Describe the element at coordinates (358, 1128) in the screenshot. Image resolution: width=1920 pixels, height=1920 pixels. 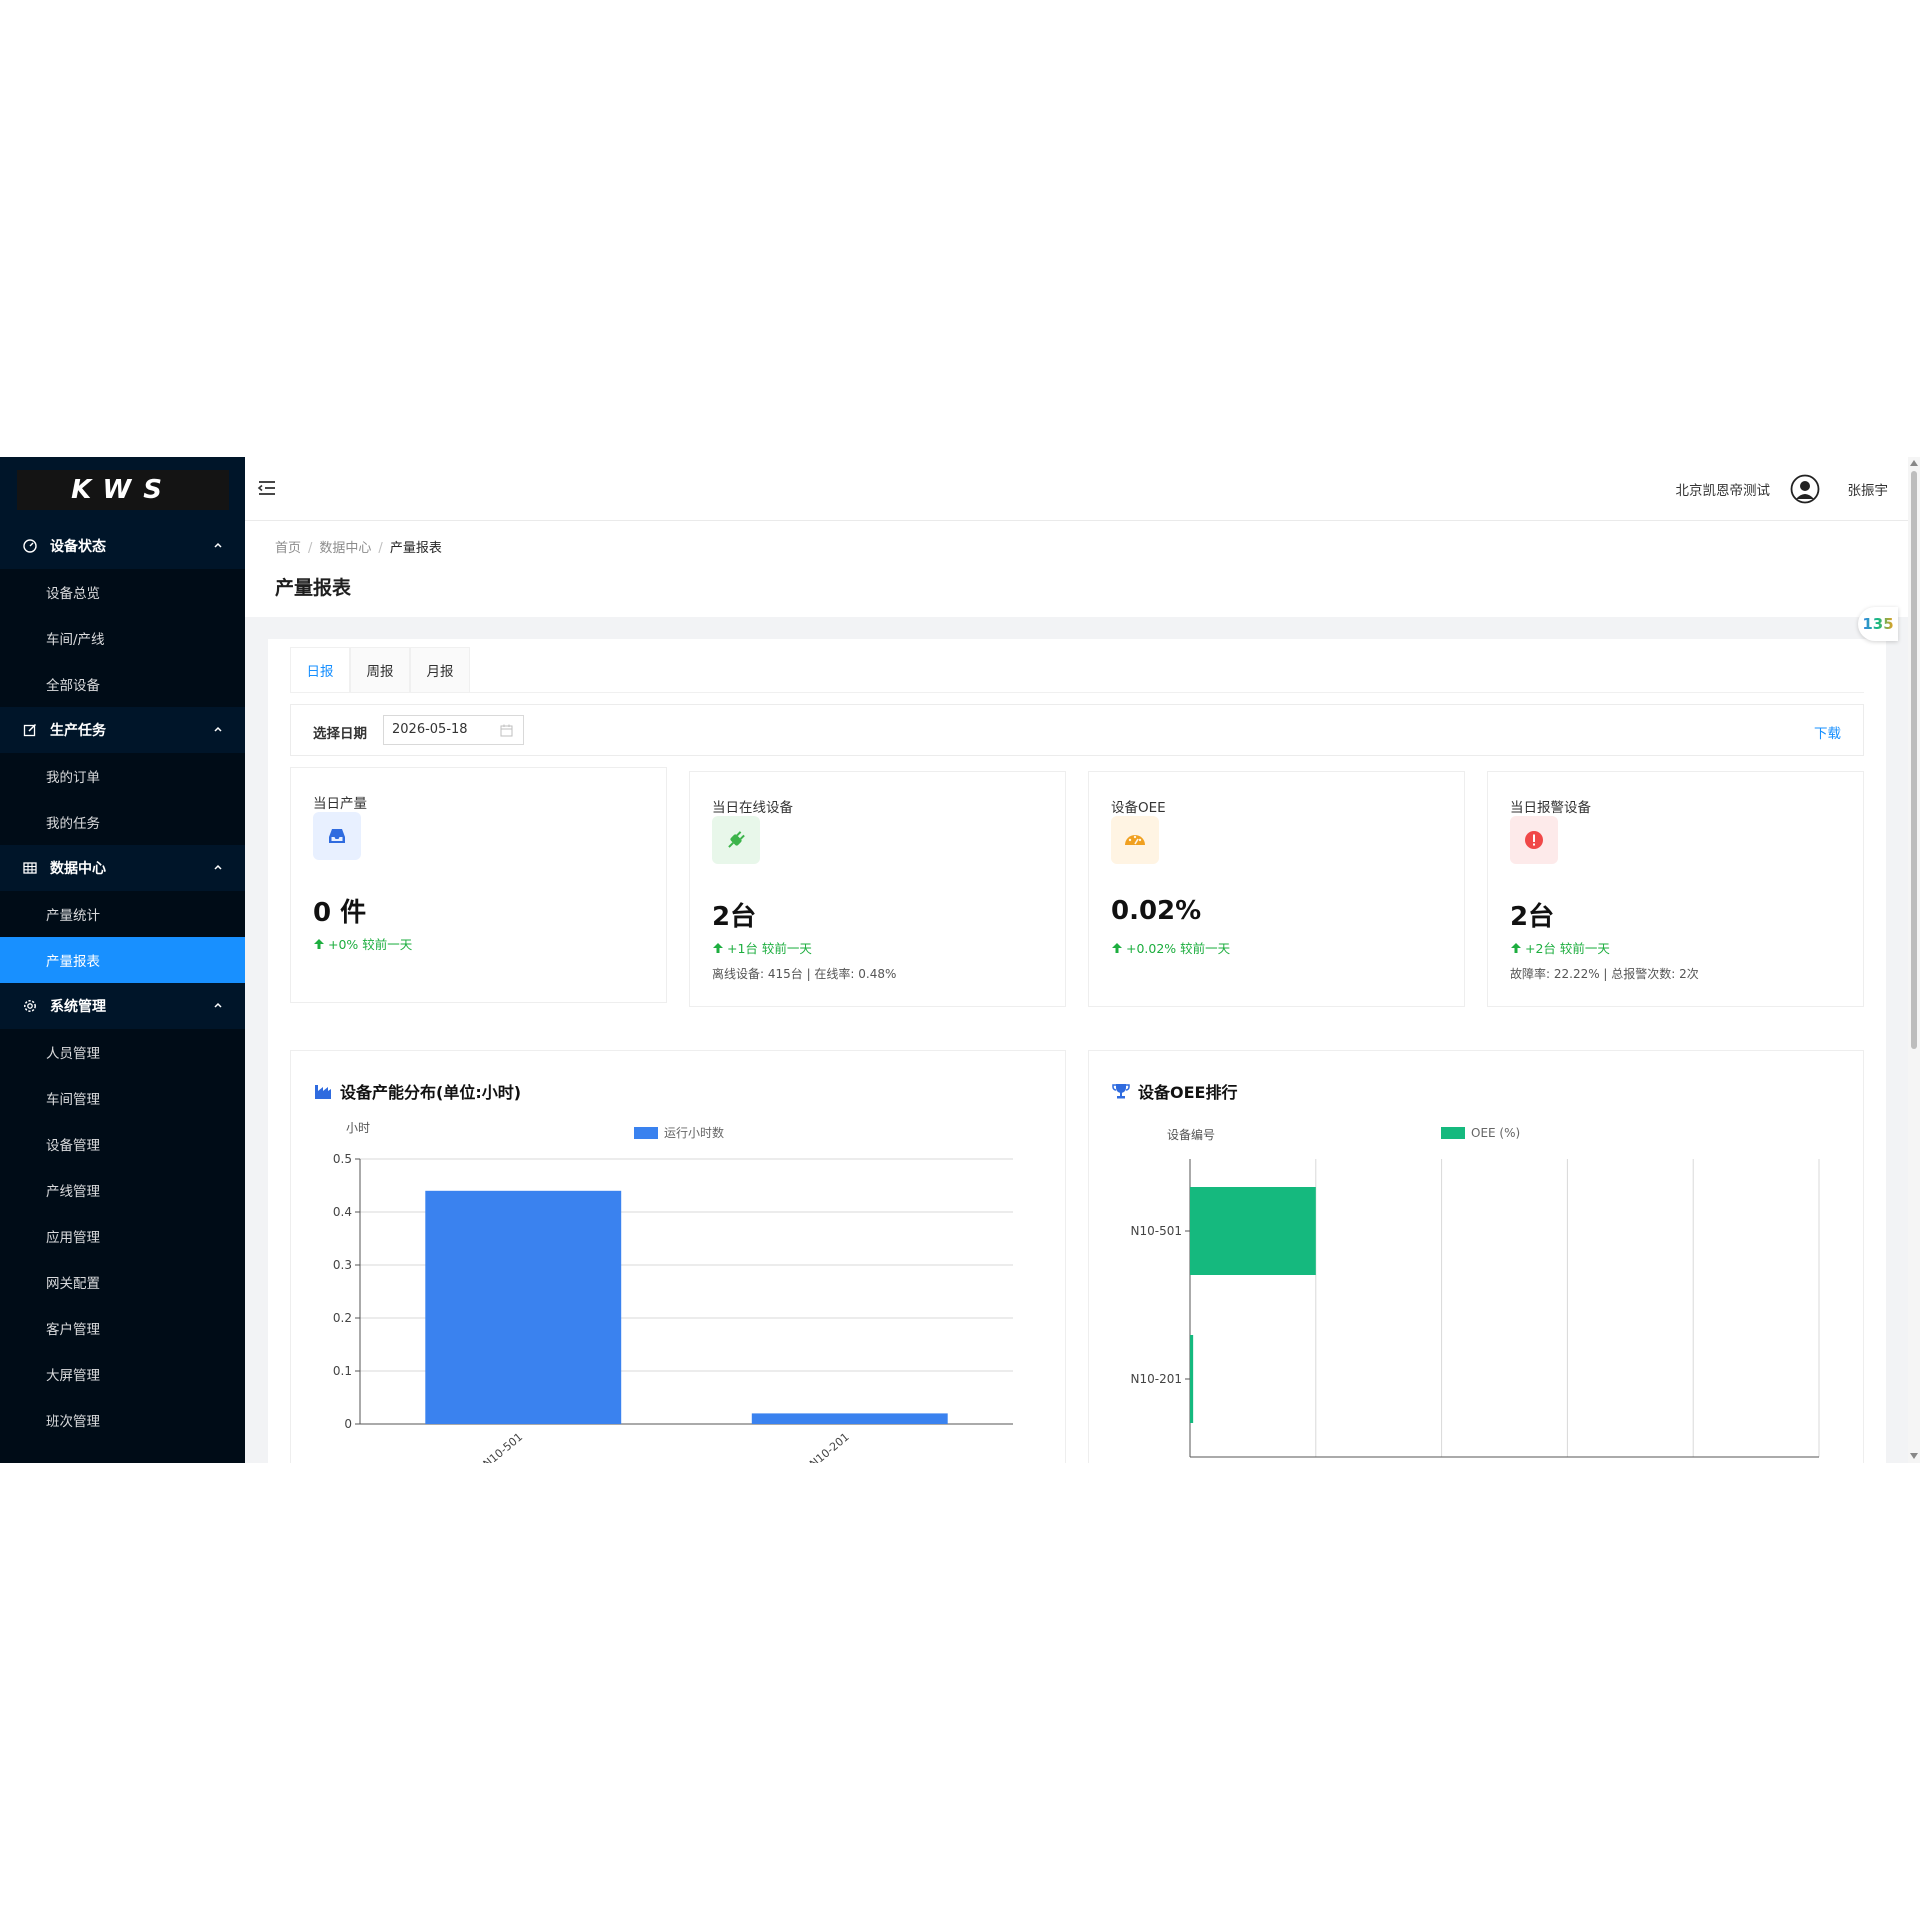
I see `y-axis-label: 小时` at that location.